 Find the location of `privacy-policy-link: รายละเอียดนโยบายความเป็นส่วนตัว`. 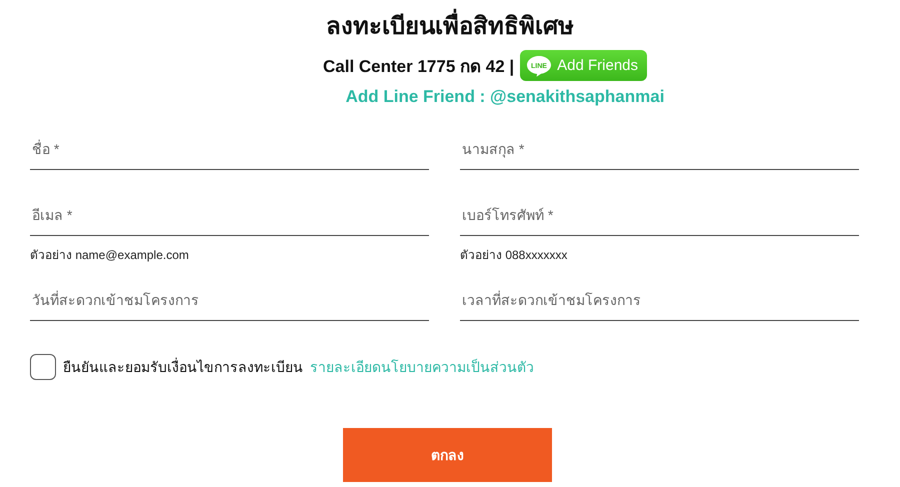

privacy-policy-link: รายละเอียดนโยบายความเป็นส่วนตัว is located at coordinates (422, 367).